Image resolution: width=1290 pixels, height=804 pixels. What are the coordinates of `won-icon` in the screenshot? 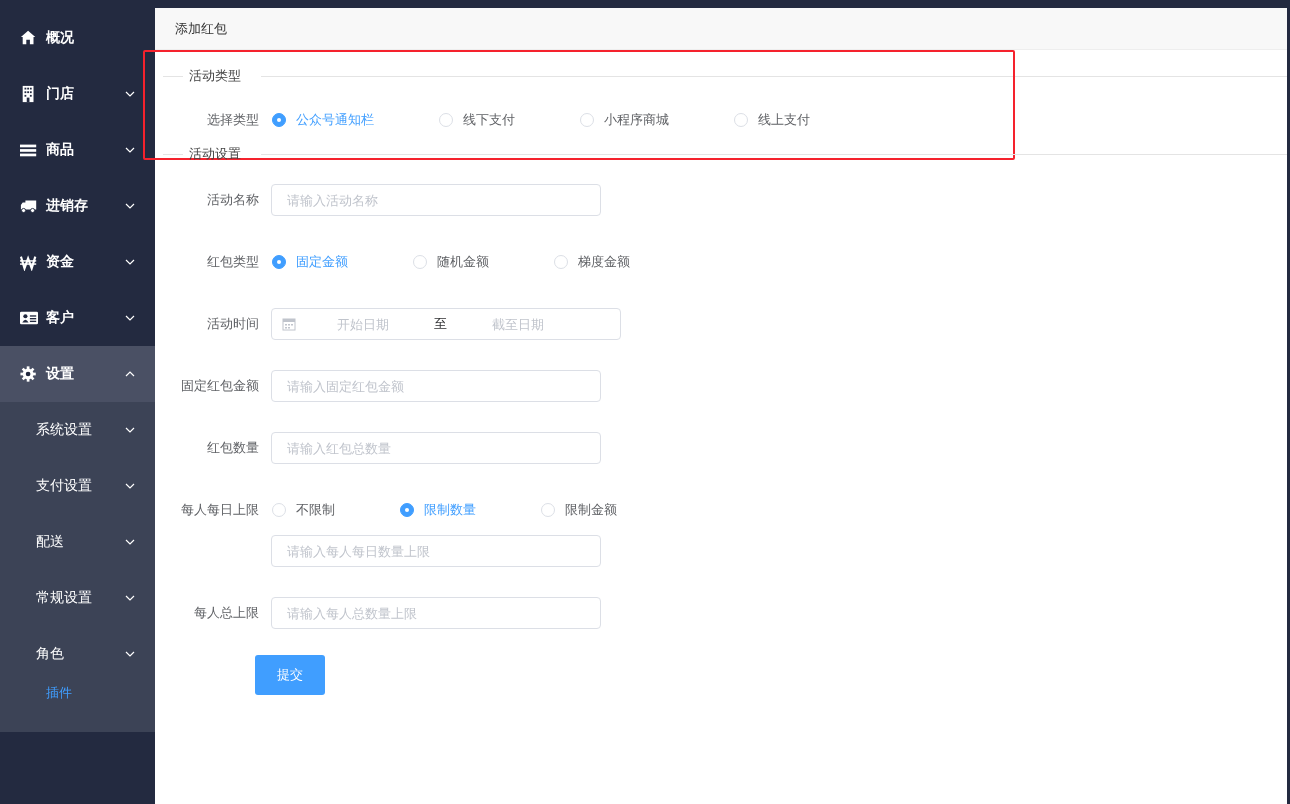 It's located at (29, 262).